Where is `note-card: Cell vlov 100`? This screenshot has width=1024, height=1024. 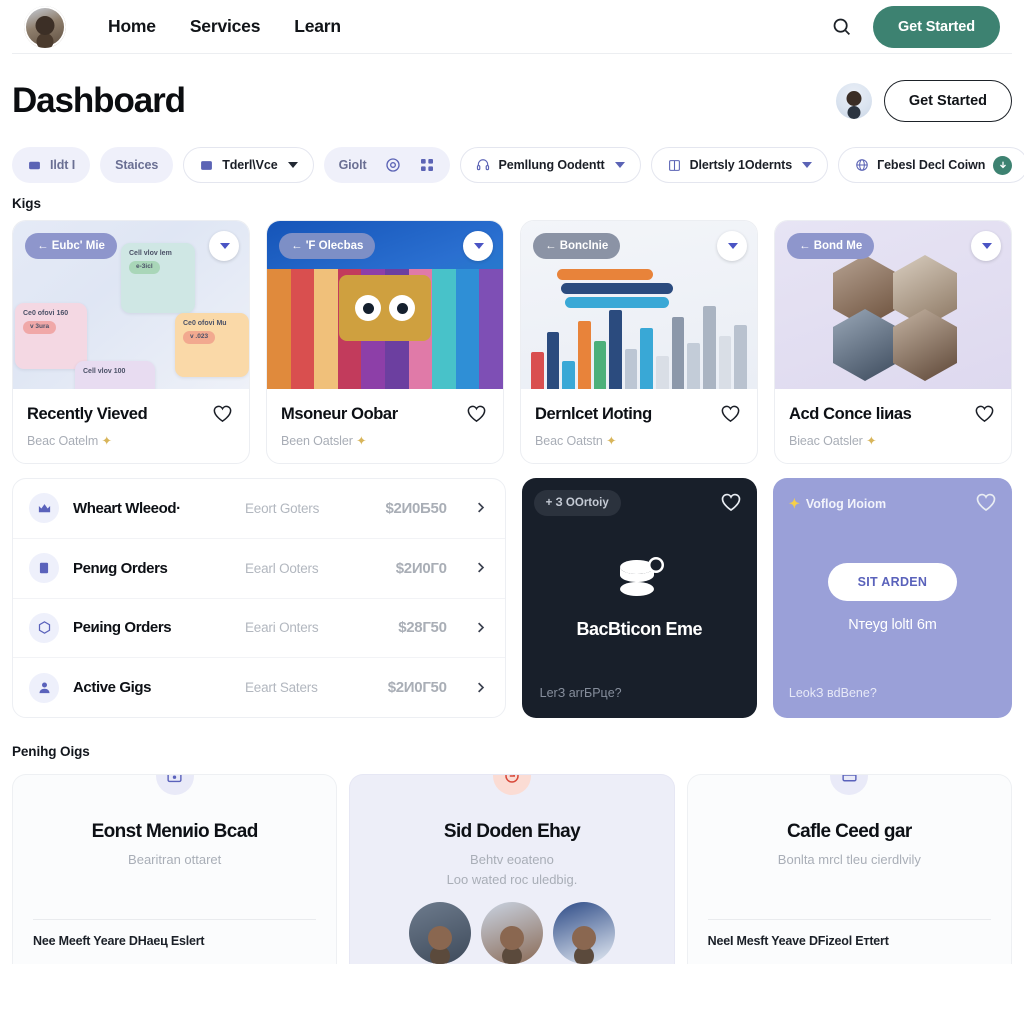 note-card: Cell vlov 100 is located at coordinates (115, 375).